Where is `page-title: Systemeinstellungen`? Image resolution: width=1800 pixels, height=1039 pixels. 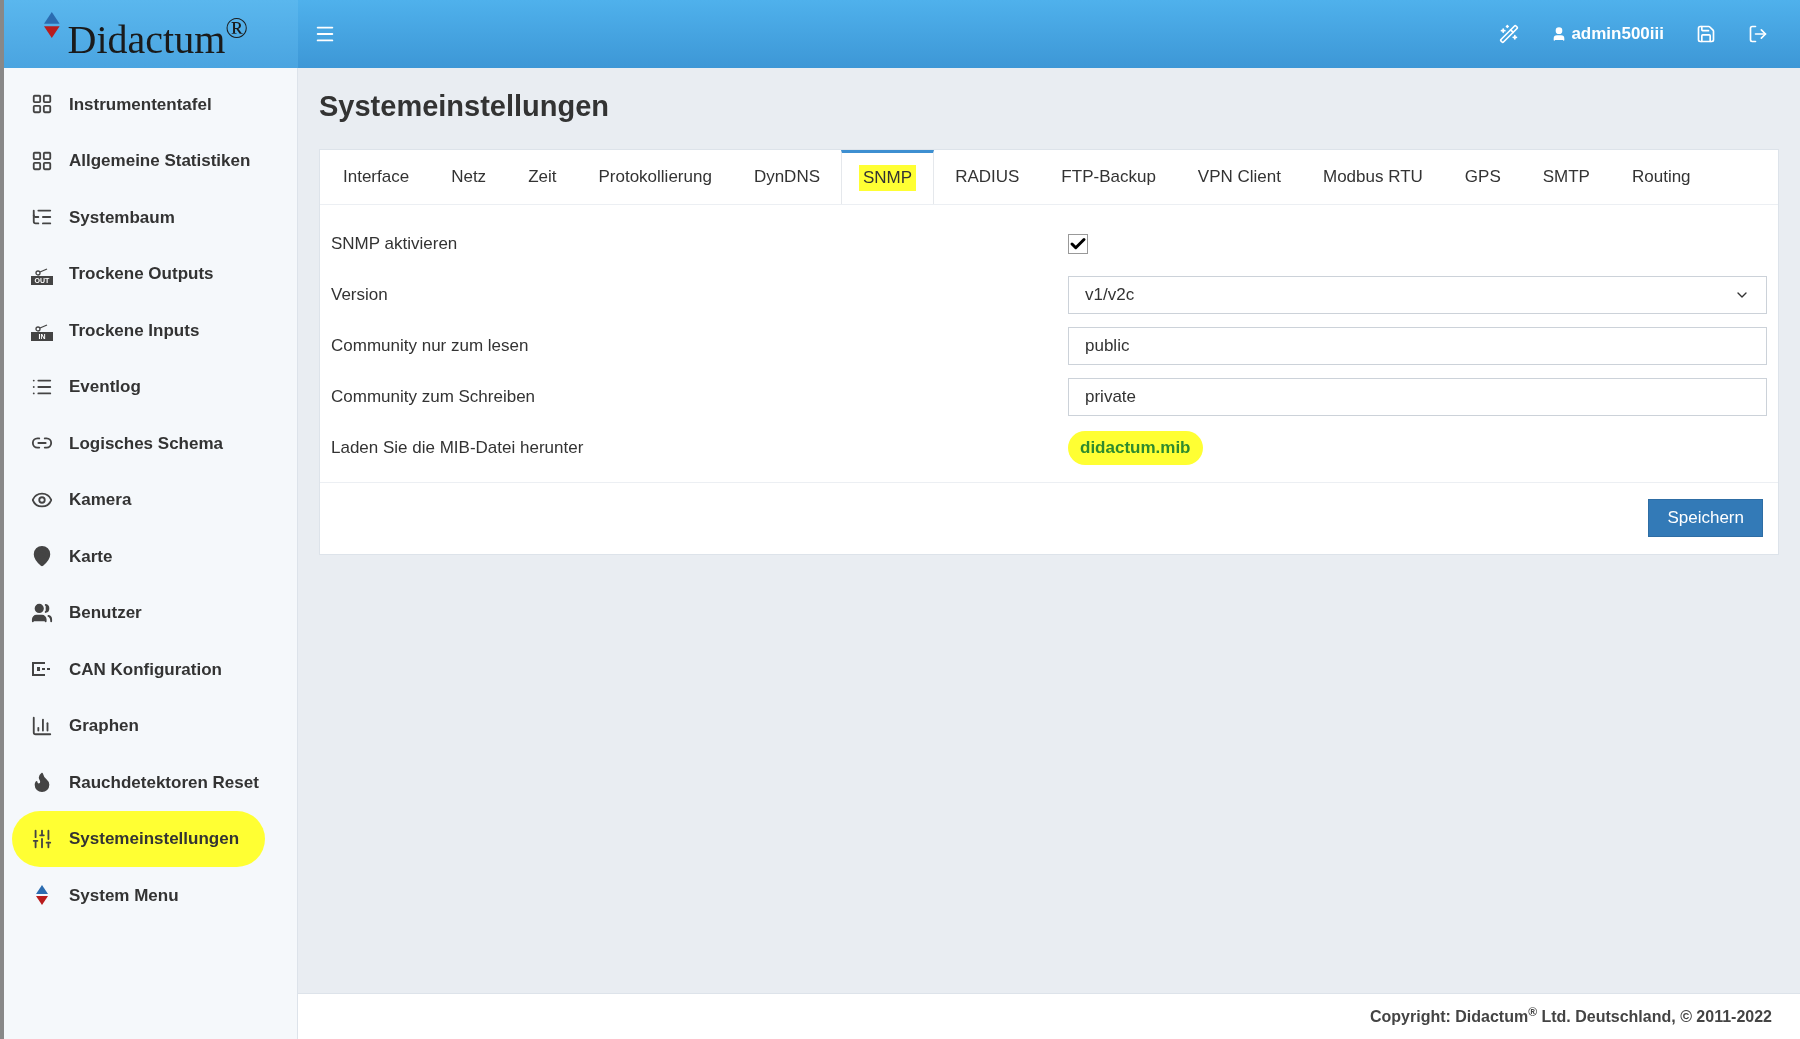
page-title: Systemeinstellungen is located at coordinates (465, 106).